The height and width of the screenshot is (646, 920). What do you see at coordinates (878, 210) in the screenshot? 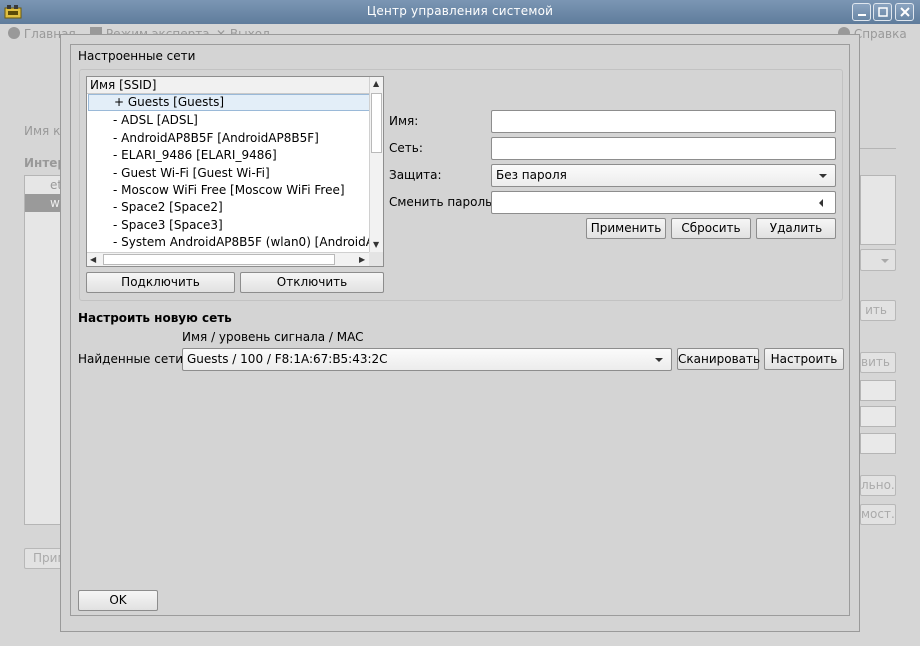
I see `details-panel` at bounding box center [878, 210].